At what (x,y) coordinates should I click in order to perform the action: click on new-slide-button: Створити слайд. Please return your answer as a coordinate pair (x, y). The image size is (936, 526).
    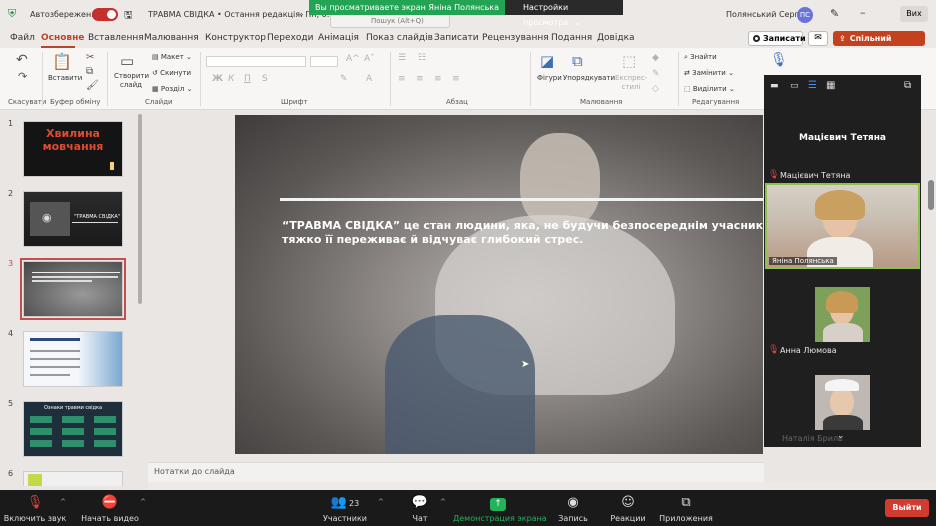
    Looking at the image, I should click on (131, 81).